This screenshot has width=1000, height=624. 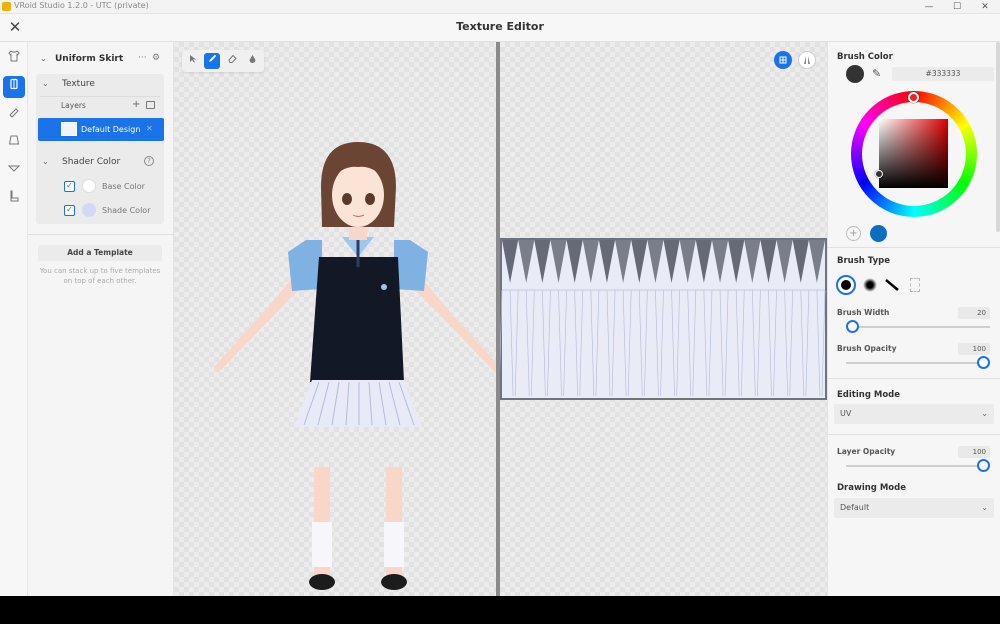 I want to click on add-template-button: Add a Template, so click(x=100, y=253).